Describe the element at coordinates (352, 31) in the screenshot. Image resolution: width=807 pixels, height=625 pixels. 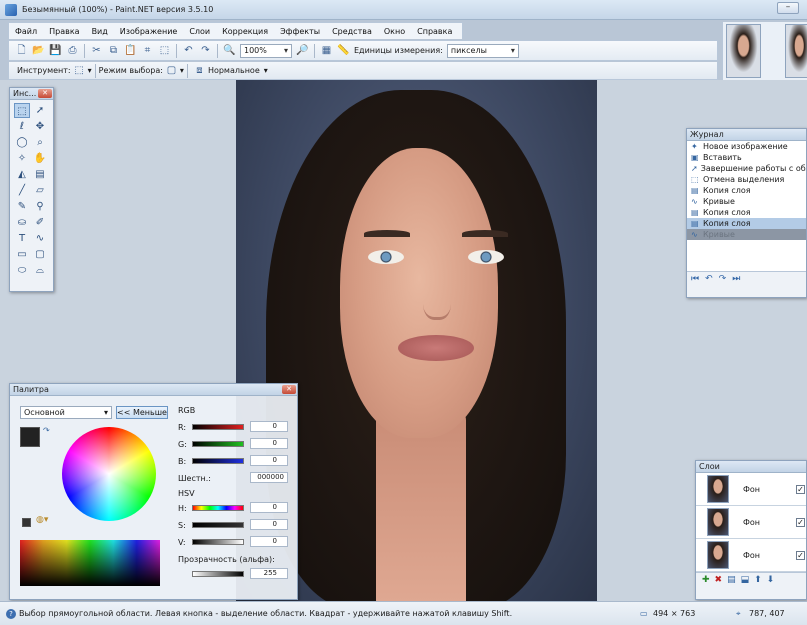
I see `menu-utilities: Средства` at that location.